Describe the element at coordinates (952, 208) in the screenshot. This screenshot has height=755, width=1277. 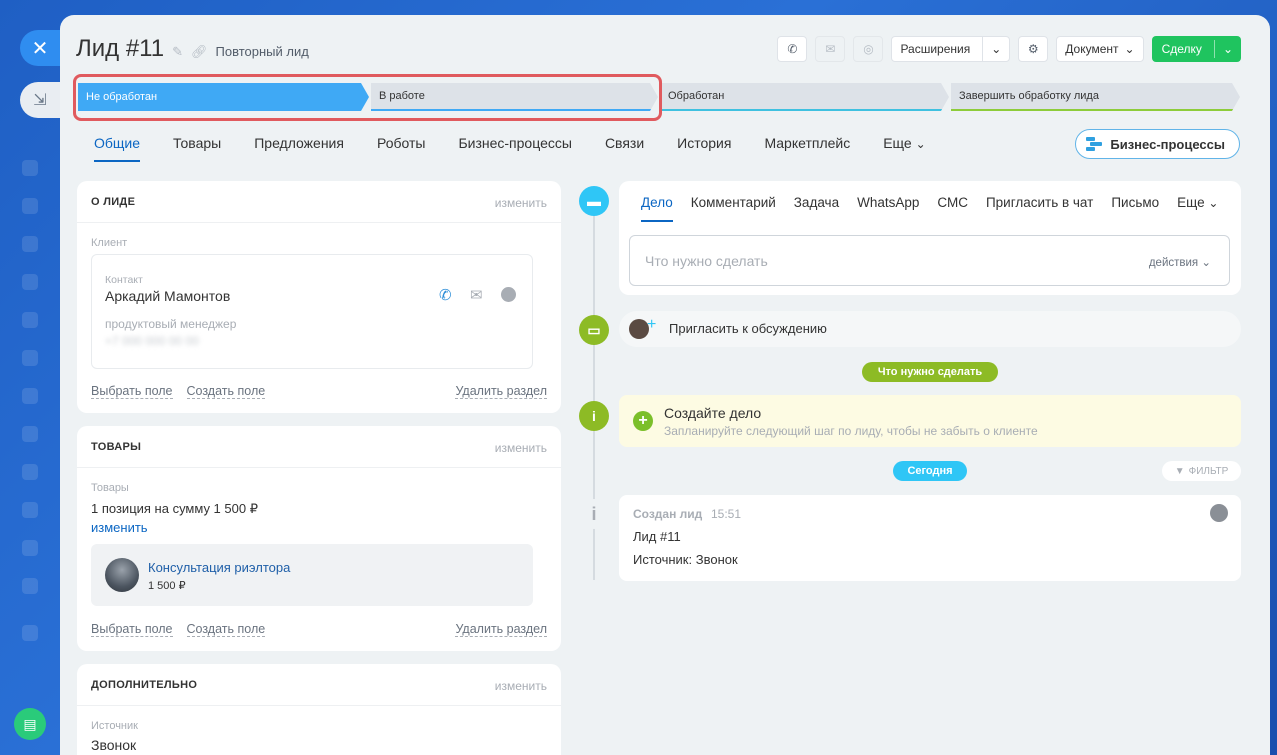
I see `editor-tab-sms: СМС` at that location.